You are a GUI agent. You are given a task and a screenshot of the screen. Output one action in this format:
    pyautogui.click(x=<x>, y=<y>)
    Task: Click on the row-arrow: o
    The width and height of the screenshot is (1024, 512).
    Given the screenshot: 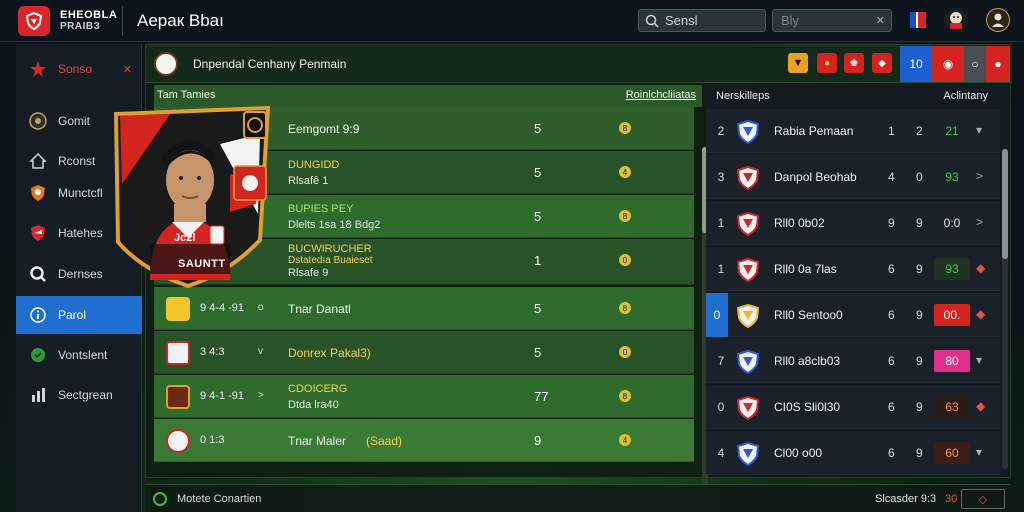 What is the action you would take?
    pyautogui.click(x=261, y=307)
    